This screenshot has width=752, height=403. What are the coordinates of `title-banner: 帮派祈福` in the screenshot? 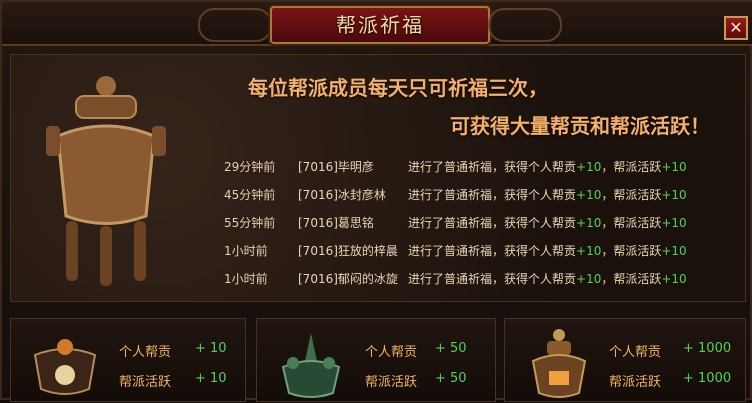 It's located at (380, 25).